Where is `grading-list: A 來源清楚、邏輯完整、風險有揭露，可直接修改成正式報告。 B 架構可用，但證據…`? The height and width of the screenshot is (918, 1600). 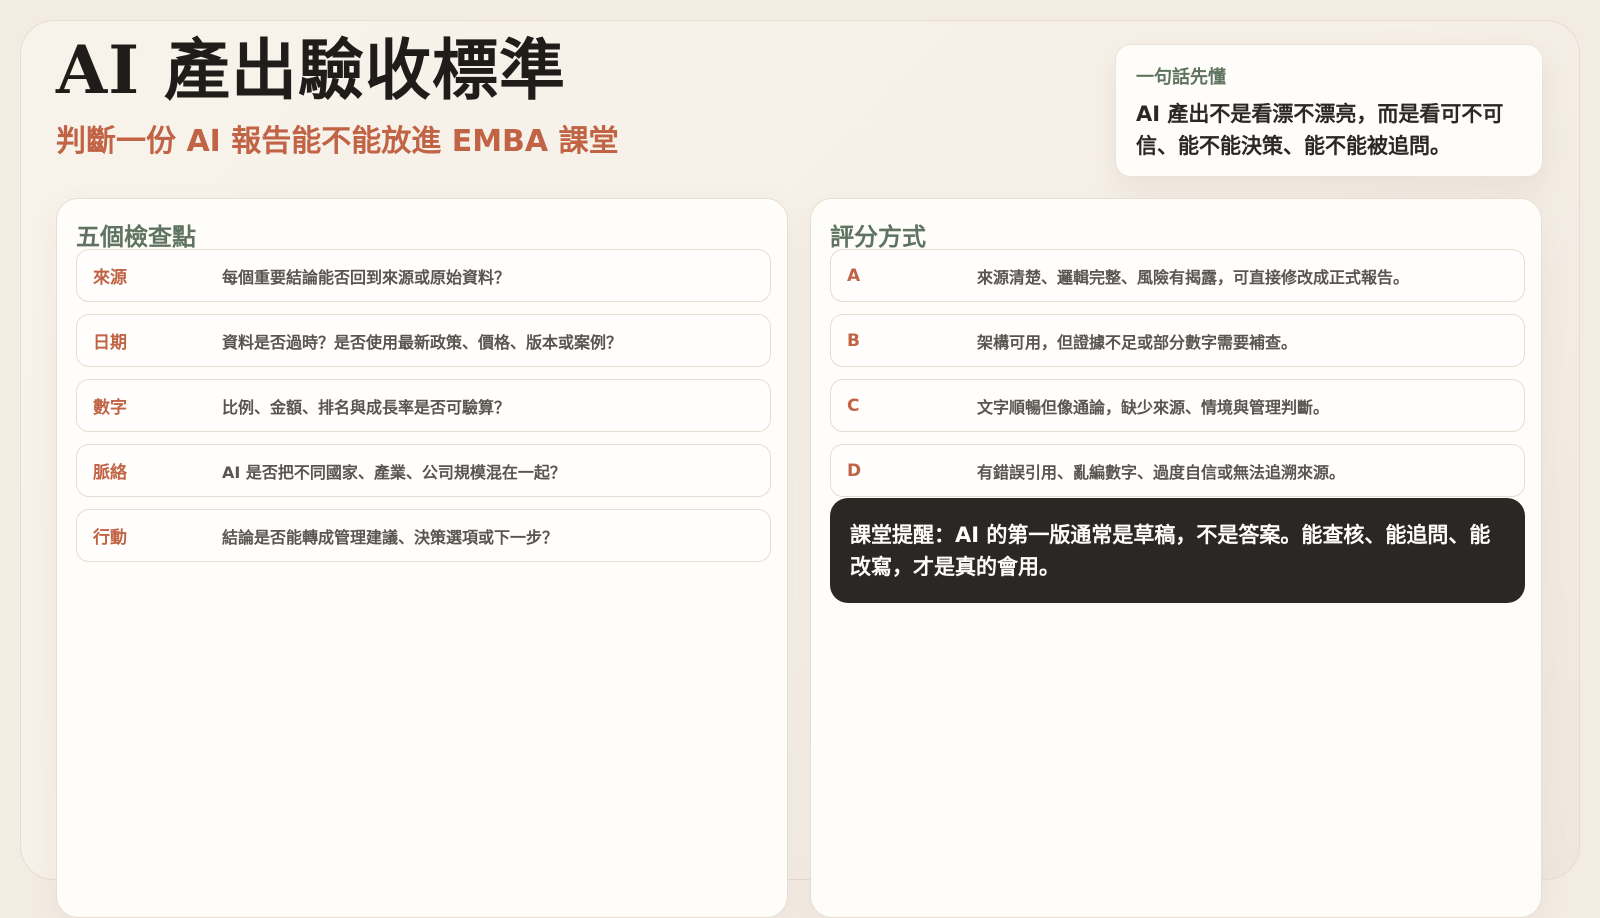
grading-list: A 來源清楚、邏輯完整、風險有揭露，可直接修改成正式報告。 B 架構可用，但證據… is located at coordinates (1177, 379).